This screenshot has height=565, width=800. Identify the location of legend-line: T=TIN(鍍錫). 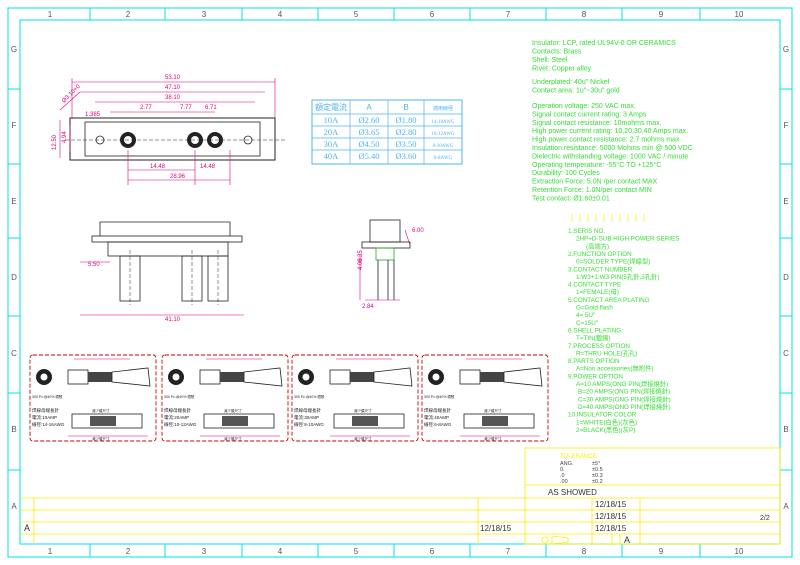
(593, 337).